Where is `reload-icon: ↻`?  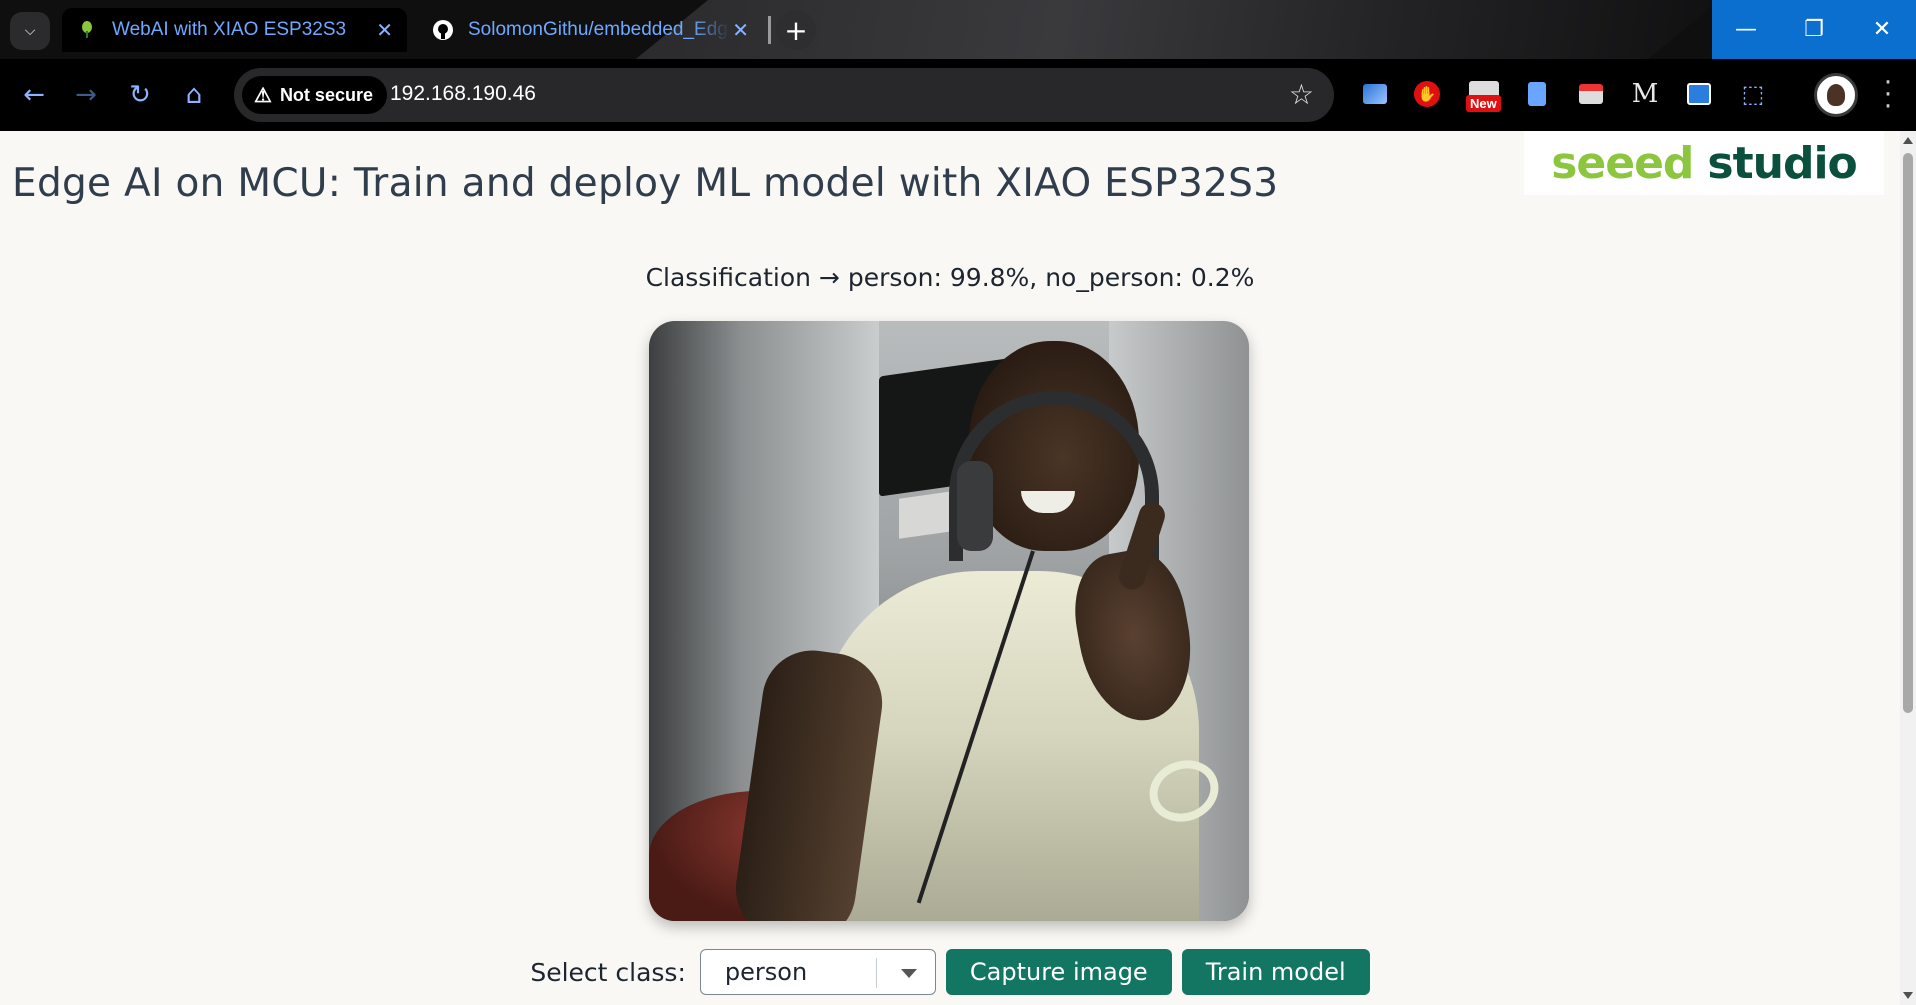 reload-icon: ↻ is located at coordinates (140, 95).